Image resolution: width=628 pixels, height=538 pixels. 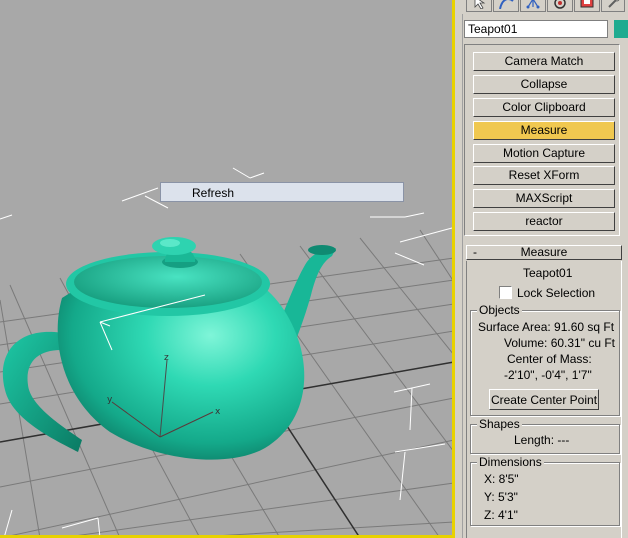 What do you see at coordinates (453, 269) in the screenshot?
I see `active-viewport-border` at bounding box center [453, 269].